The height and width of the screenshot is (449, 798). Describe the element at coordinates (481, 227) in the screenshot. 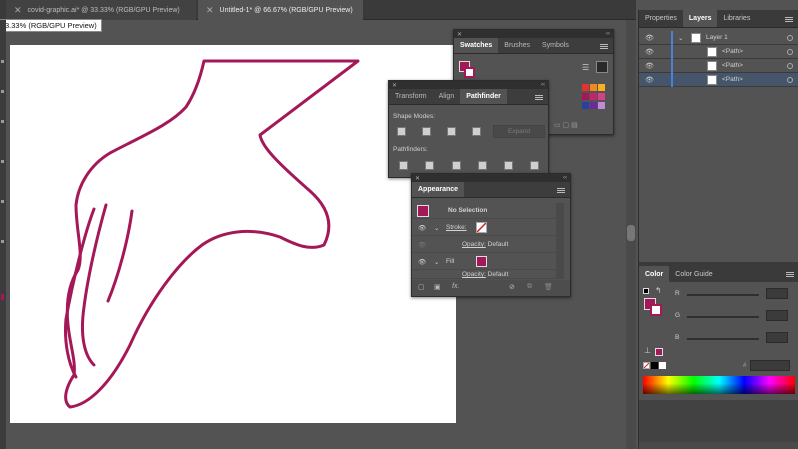

I see `stroke-none-icon` at that location.